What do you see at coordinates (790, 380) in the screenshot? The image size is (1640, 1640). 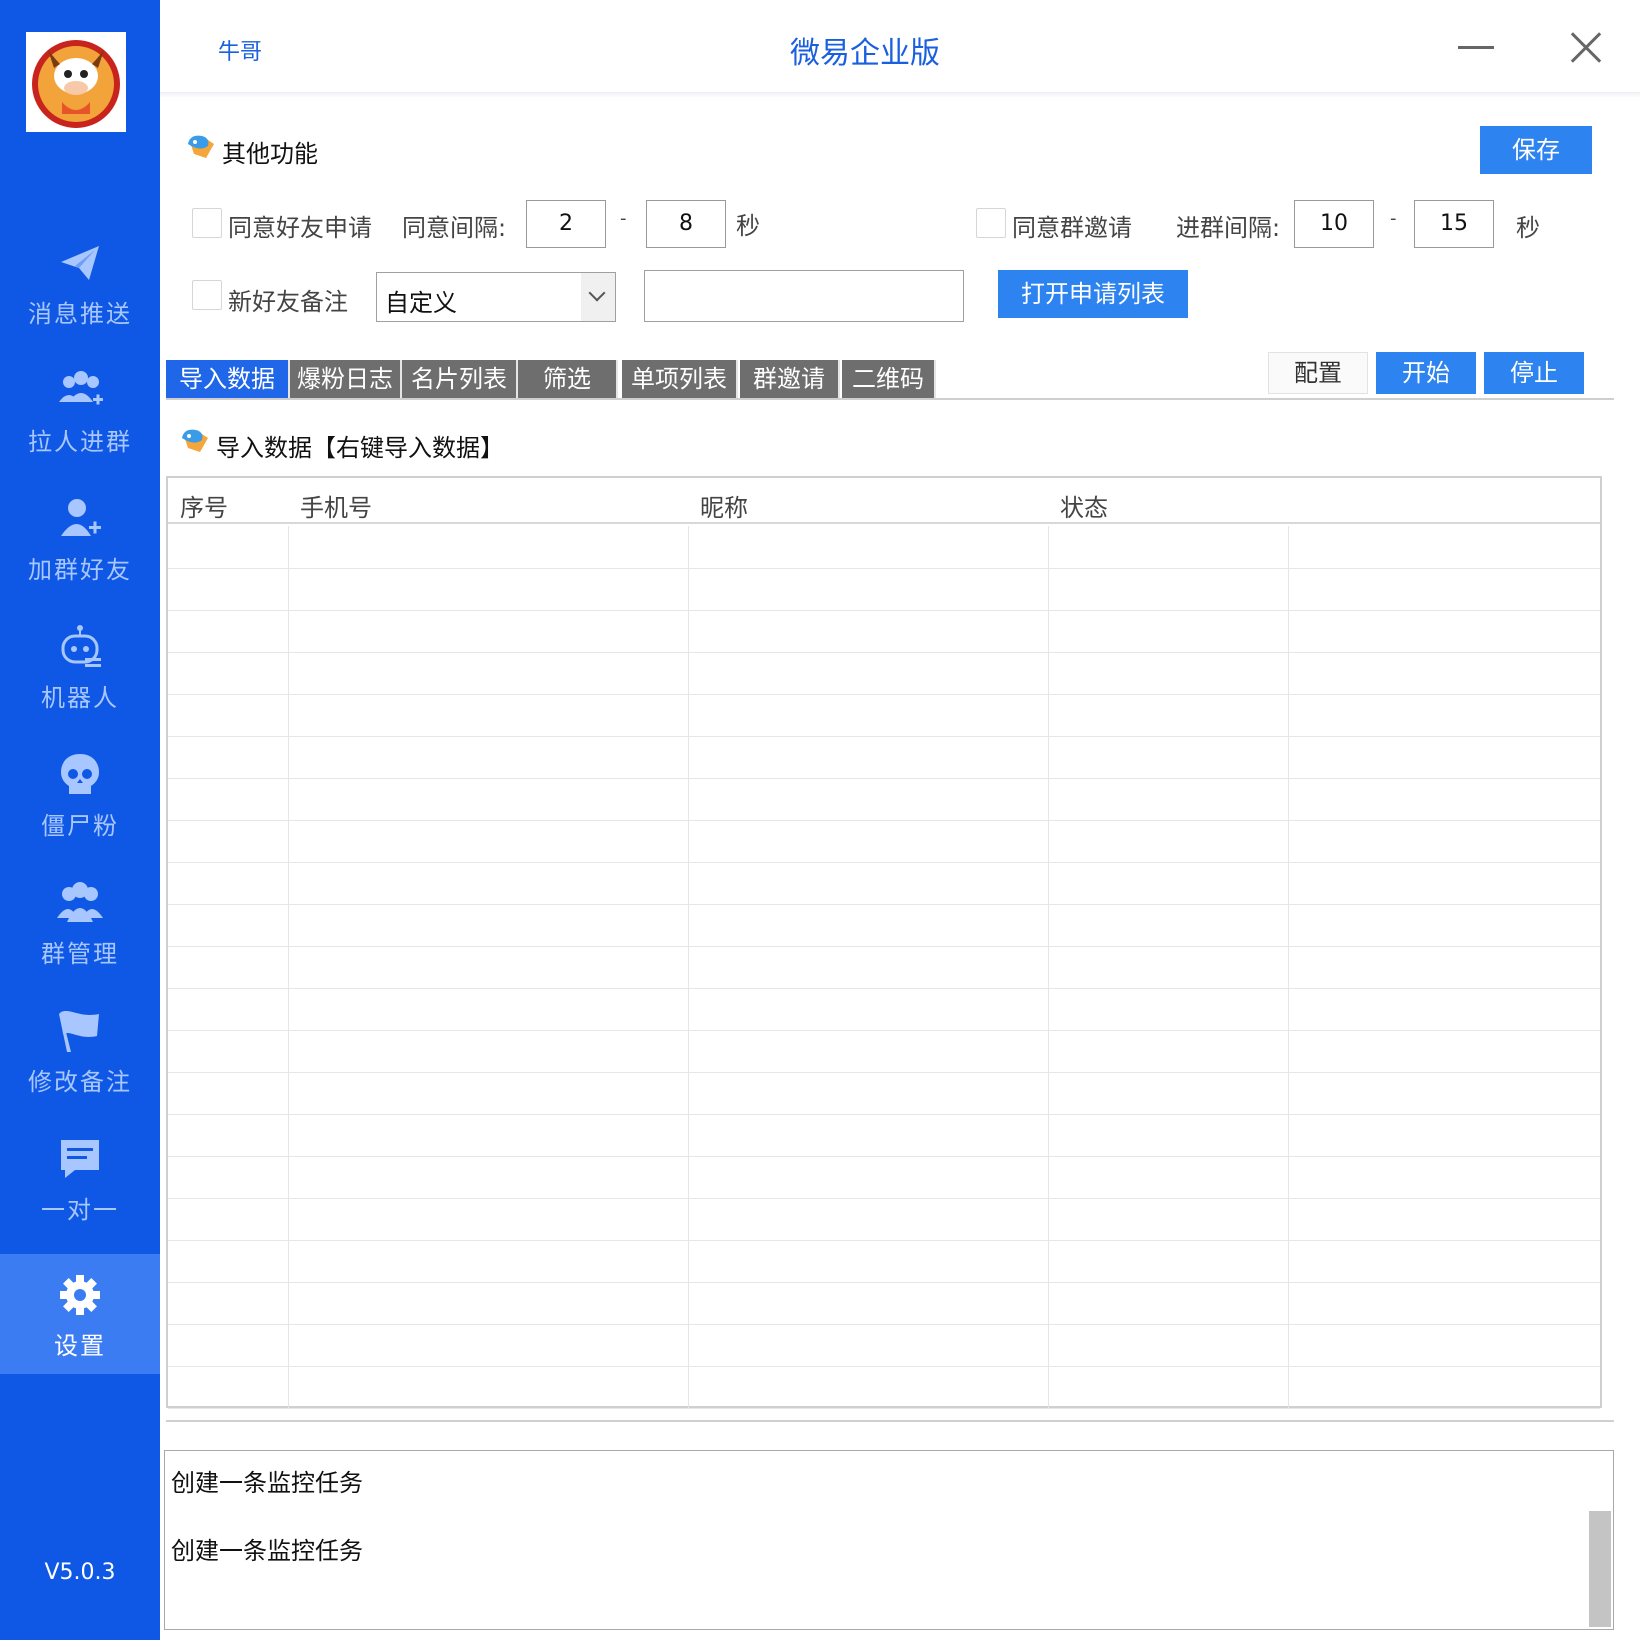 I see `tab-group-invite: 群邀请` at bounding box center [790, 380].